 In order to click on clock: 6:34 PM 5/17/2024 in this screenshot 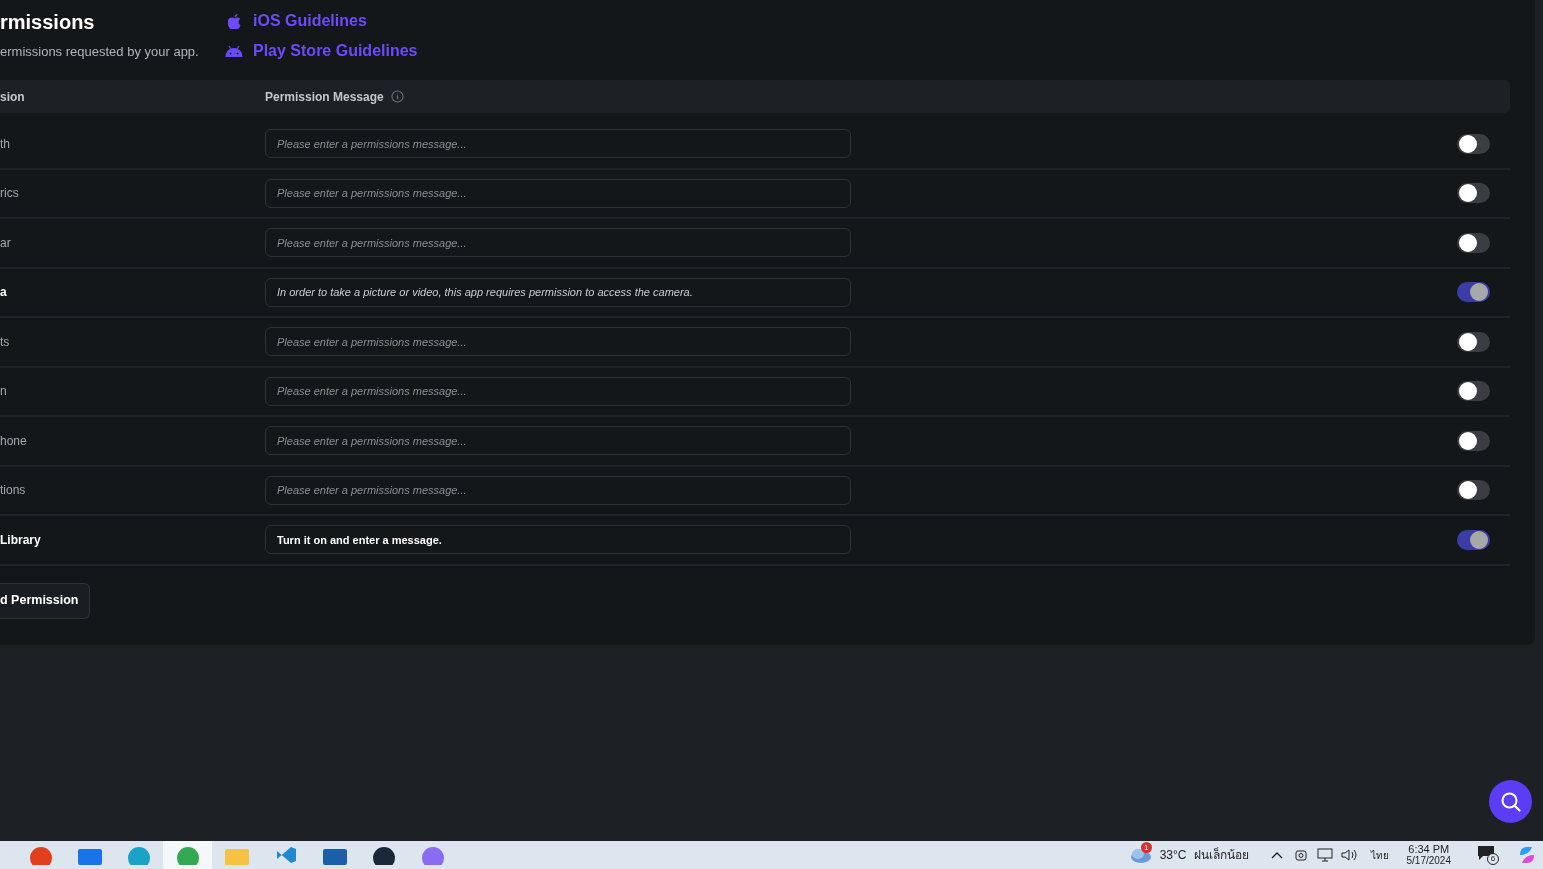, I will do `click(1428, 855)`.